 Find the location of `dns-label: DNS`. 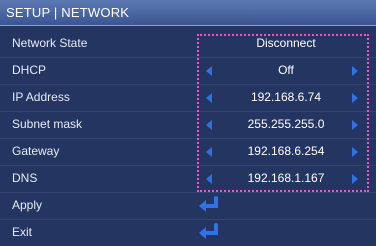

dns-label: DNS is located at coordinates (25, 178).